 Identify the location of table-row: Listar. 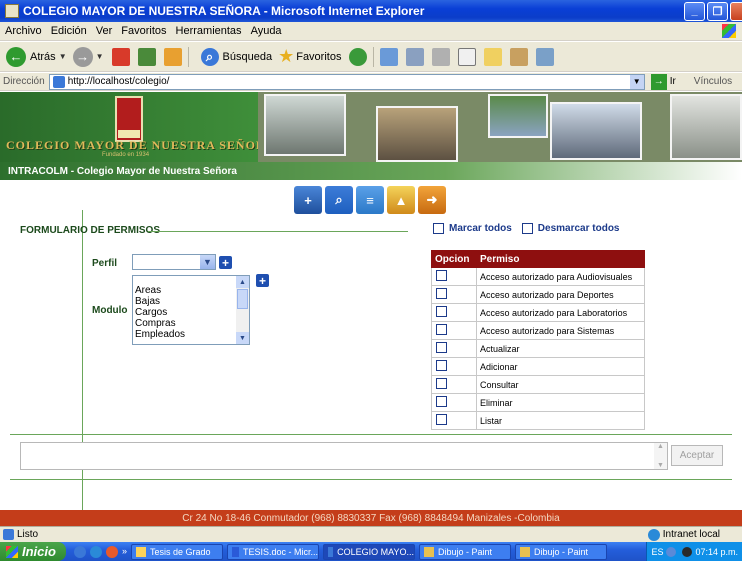
(538, 420).